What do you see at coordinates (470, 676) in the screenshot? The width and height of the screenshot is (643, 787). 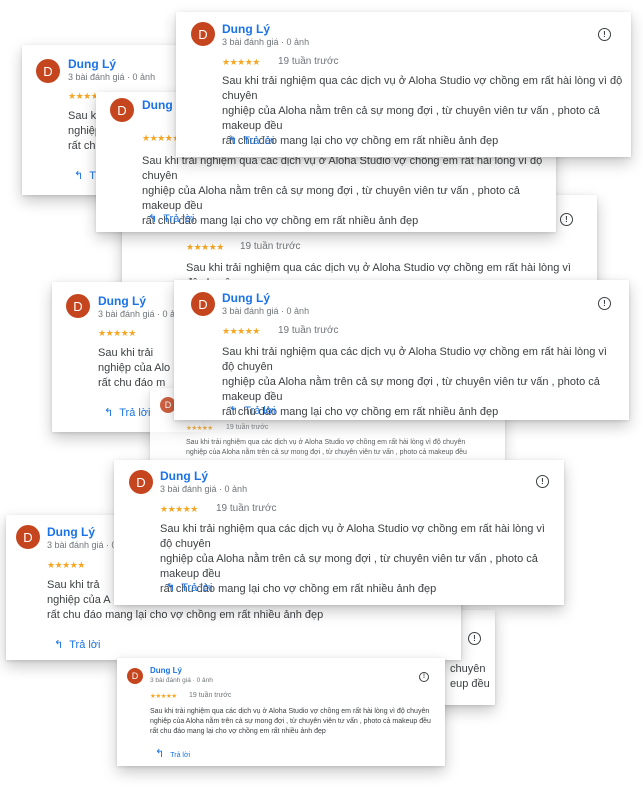 I see `review-text: chuyên eup đều` at bounding box center [470, 676].